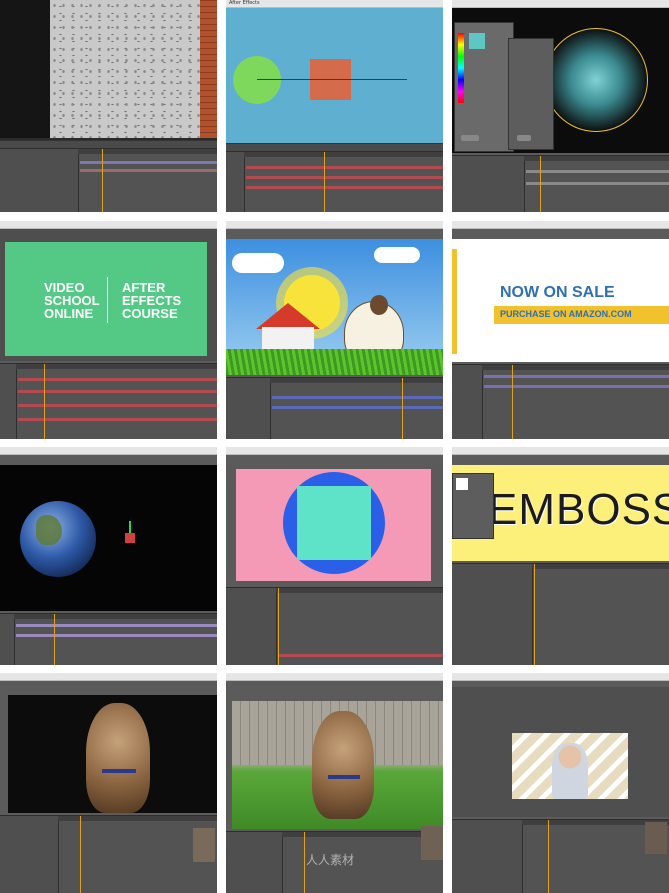 The width and height of the screenshot is (669, 893). What do you see at coordinates (108, 295) in the screenshot?
I see `composition-viewer: VIDEO SCHOOL ONLINE AFTER EFFECTS COURSE` at bounding box center [108, 295].